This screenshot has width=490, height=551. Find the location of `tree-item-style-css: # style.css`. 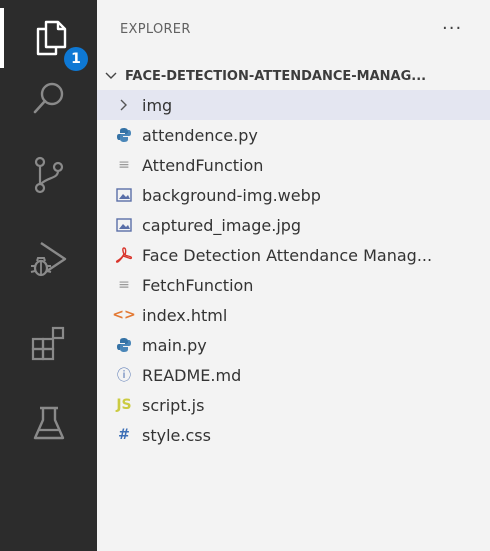

tree-item-style-css: # style.css is located at coordinates (293, 435).